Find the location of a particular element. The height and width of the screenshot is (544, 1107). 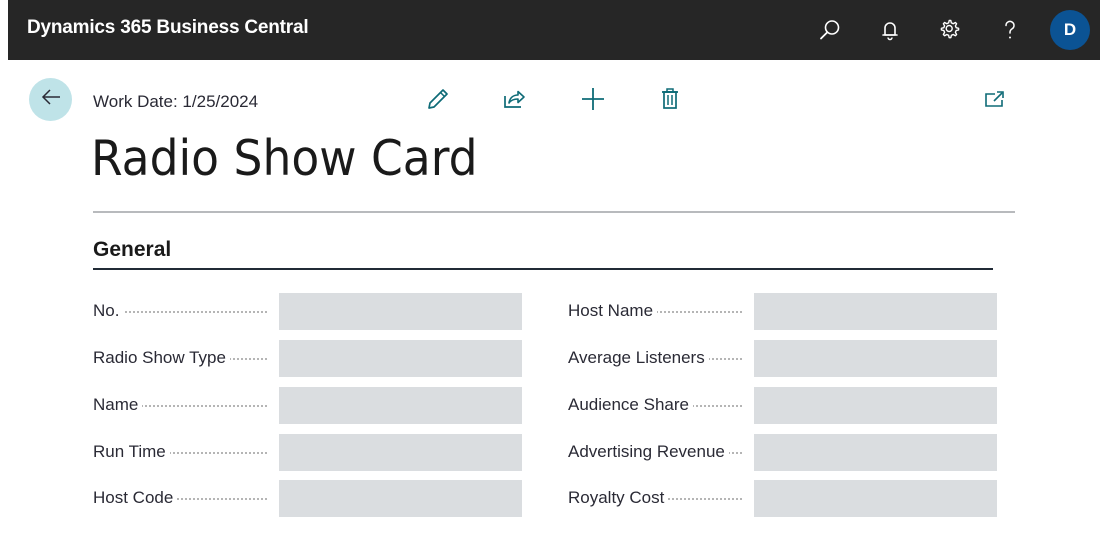

delete-icon is located at coordinates (670, 101).